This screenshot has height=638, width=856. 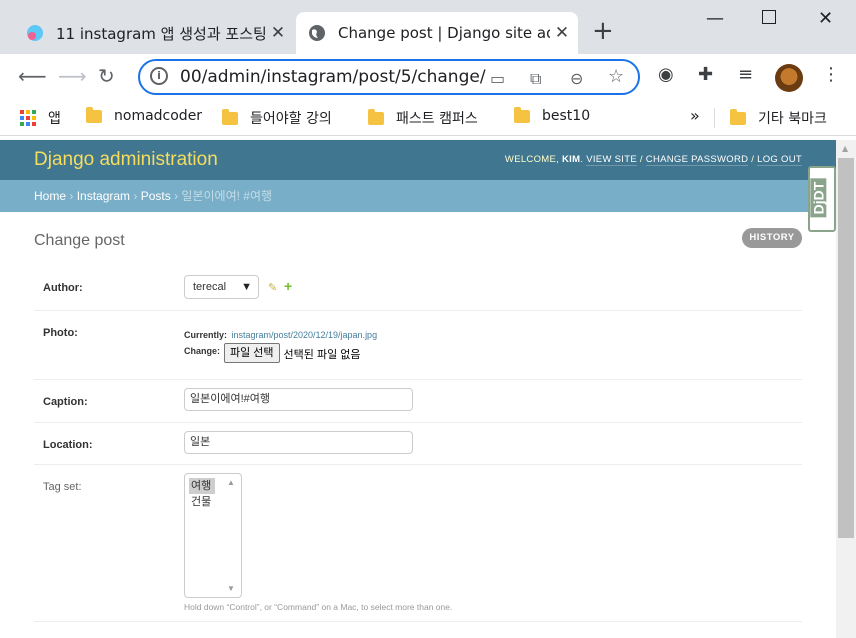 I want to click on tab-instagram: 11 instagram 앱 생성과 포스팅 ✕, so click(x=154, y=33).